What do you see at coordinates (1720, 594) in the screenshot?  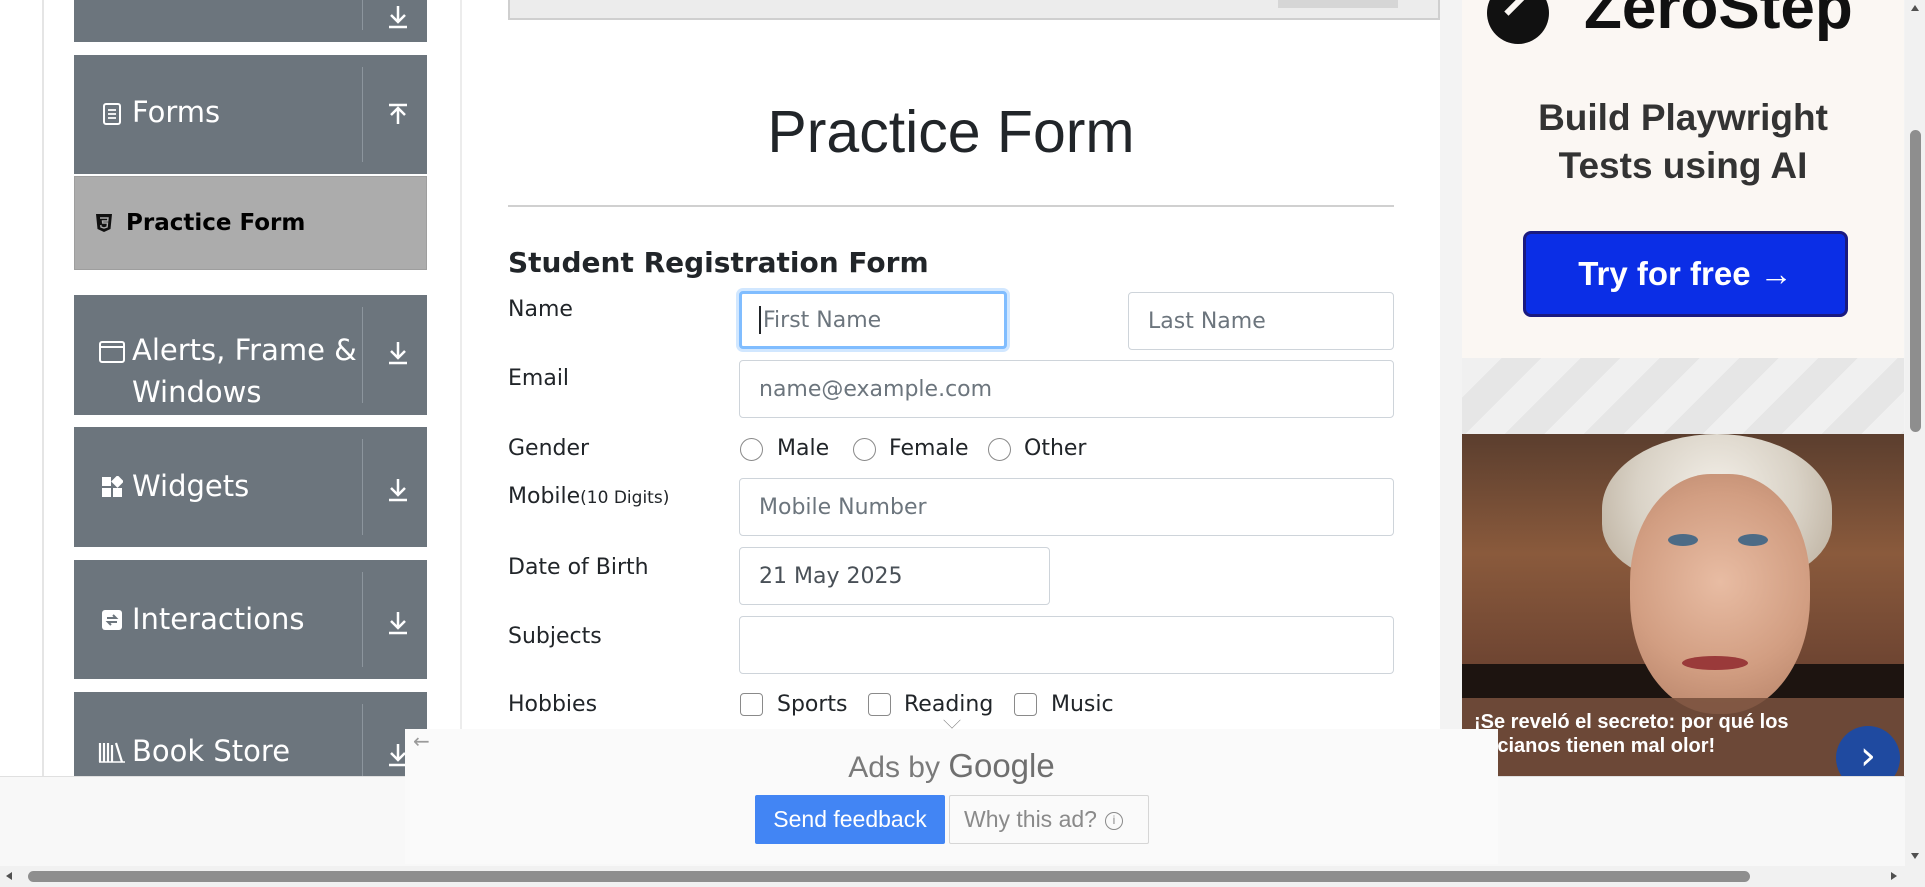 I see `photo-face` at bounding box center [1720, 594].